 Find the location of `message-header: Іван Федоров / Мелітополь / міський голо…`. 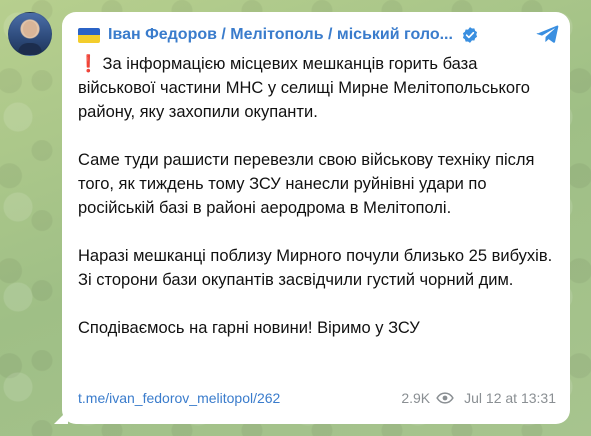

message-header: Іван Федоров / Мелітополь / міський голо… is located at coordinates (317, 35).